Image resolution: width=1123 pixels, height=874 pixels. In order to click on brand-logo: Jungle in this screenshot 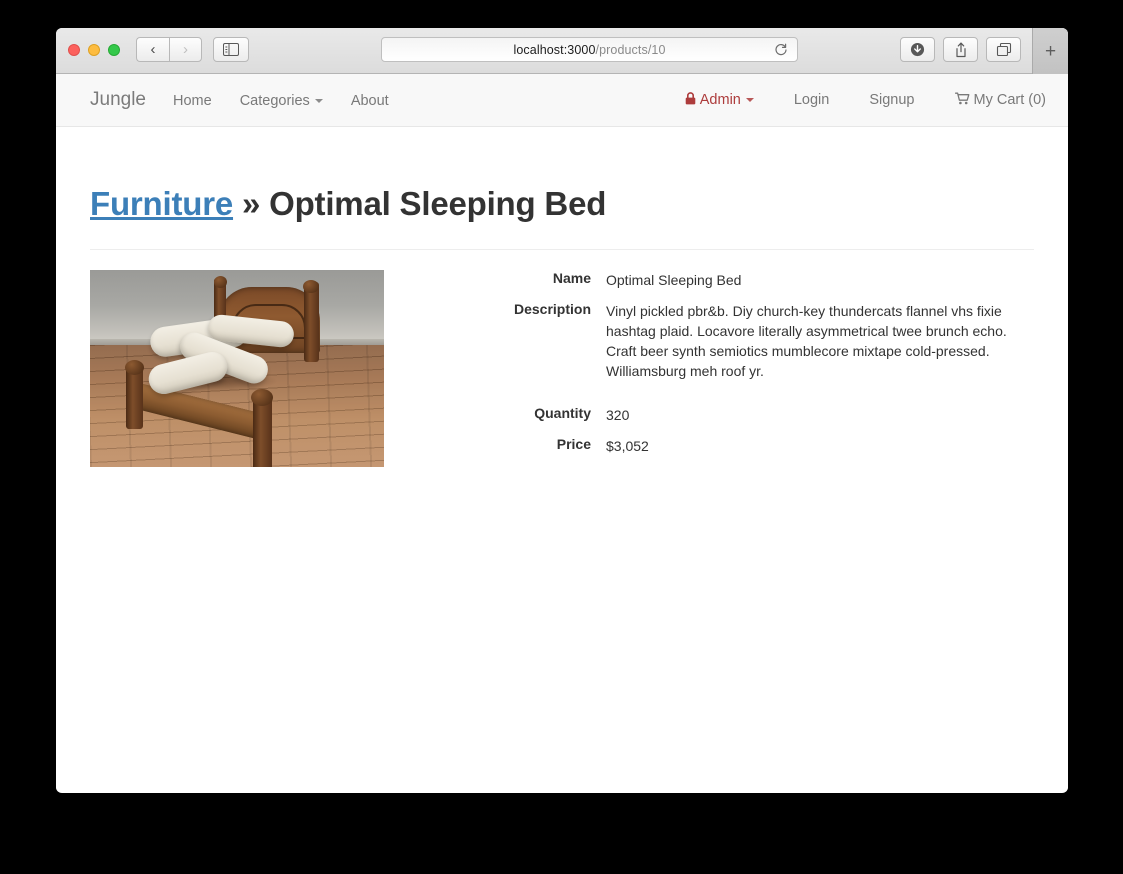, I will do `click(118, 100)`.